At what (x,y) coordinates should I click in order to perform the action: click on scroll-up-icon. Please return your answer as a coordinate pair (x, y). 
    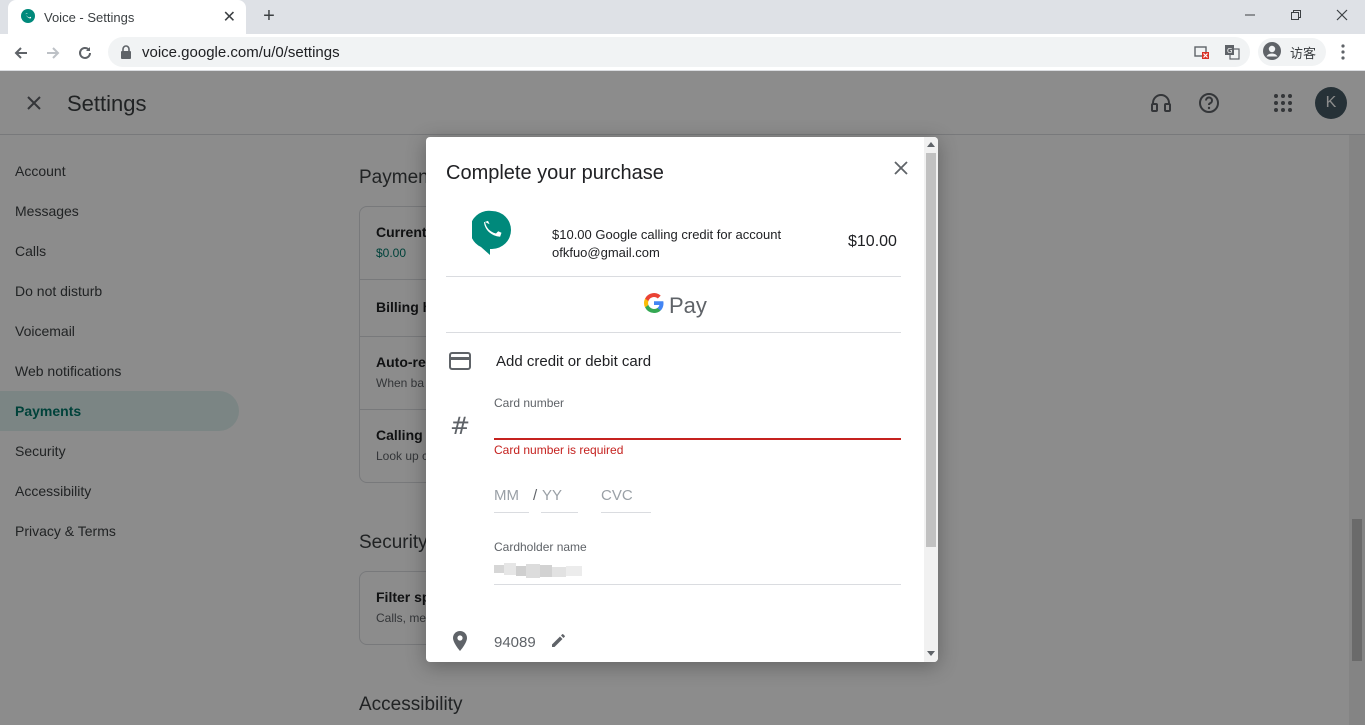
    Looking at the image, I should click on (931, 144).